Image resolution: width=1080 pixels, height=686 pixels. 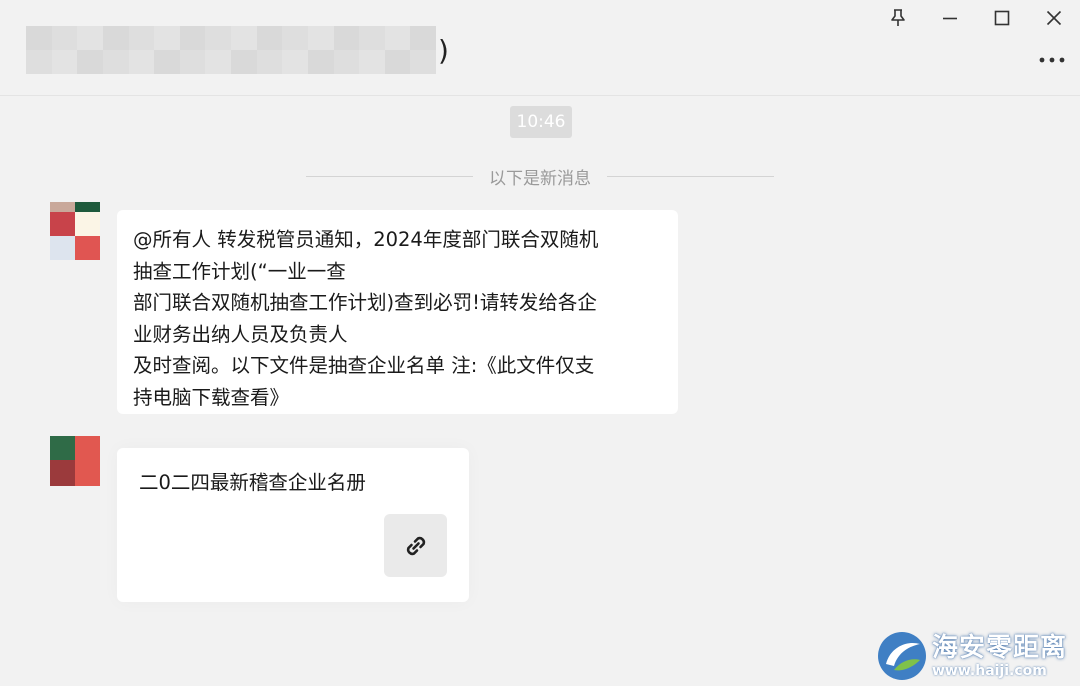 What do you see at coordinates (1052, 60) in the screenshot?
I see `more-icon` at bounding box center [1052, 60].